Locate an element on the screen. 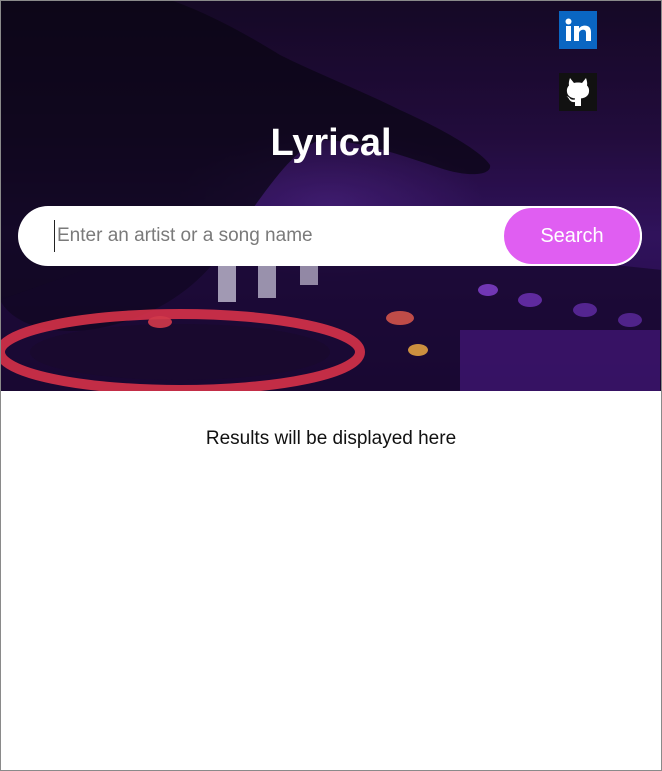 This screenshot has width=662, height=771. search-bar: Search is located at coordinates (330, 236).